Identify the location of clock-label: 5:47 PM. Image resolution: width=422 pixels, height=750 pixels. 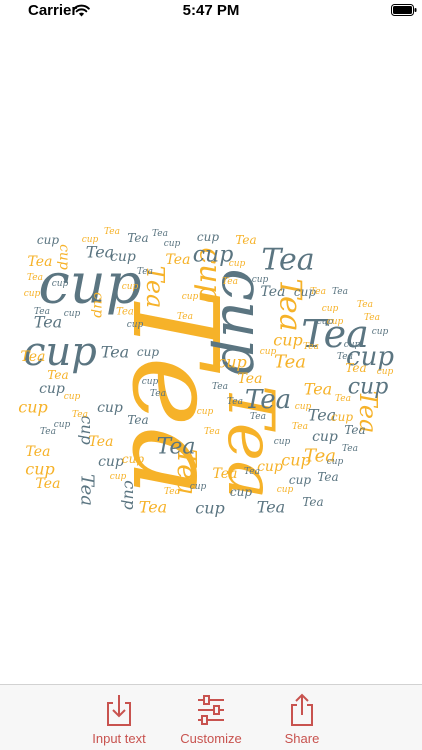
(211, 10).